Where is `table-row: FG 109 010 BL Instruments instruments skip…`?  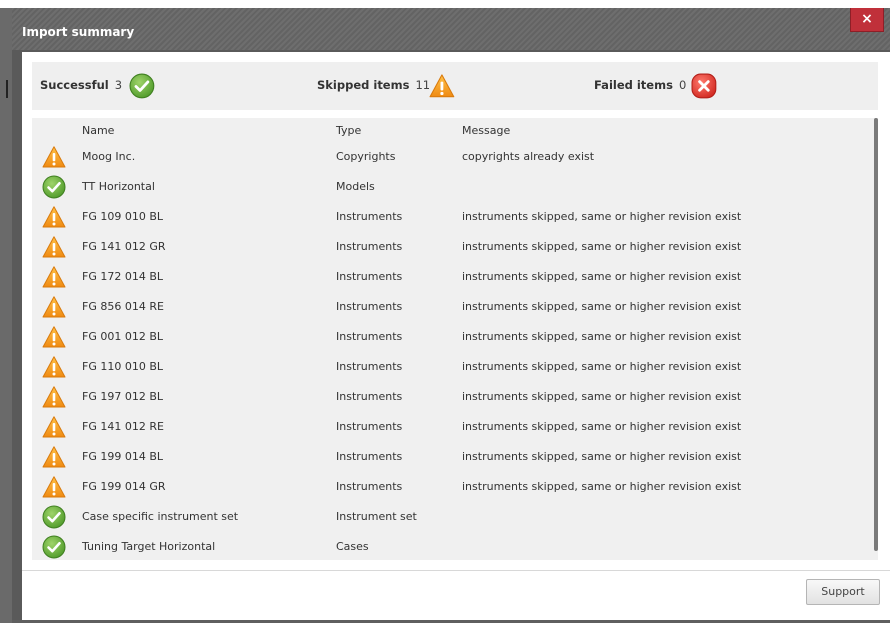
table-row: FG 109 010 BL Instruments instruments skip… is located at coordinates (447, 217).